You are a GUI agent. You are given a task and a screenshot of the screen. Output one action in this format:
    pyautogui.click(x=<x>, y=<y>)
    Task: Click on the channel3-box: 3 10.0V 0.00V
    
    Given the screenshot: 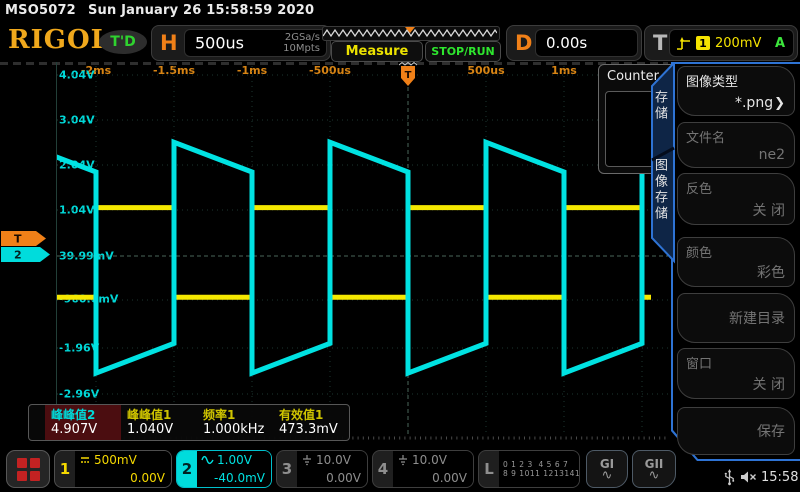 What is the action you would take?
    pyautogui.click(x=322, y=469)
    